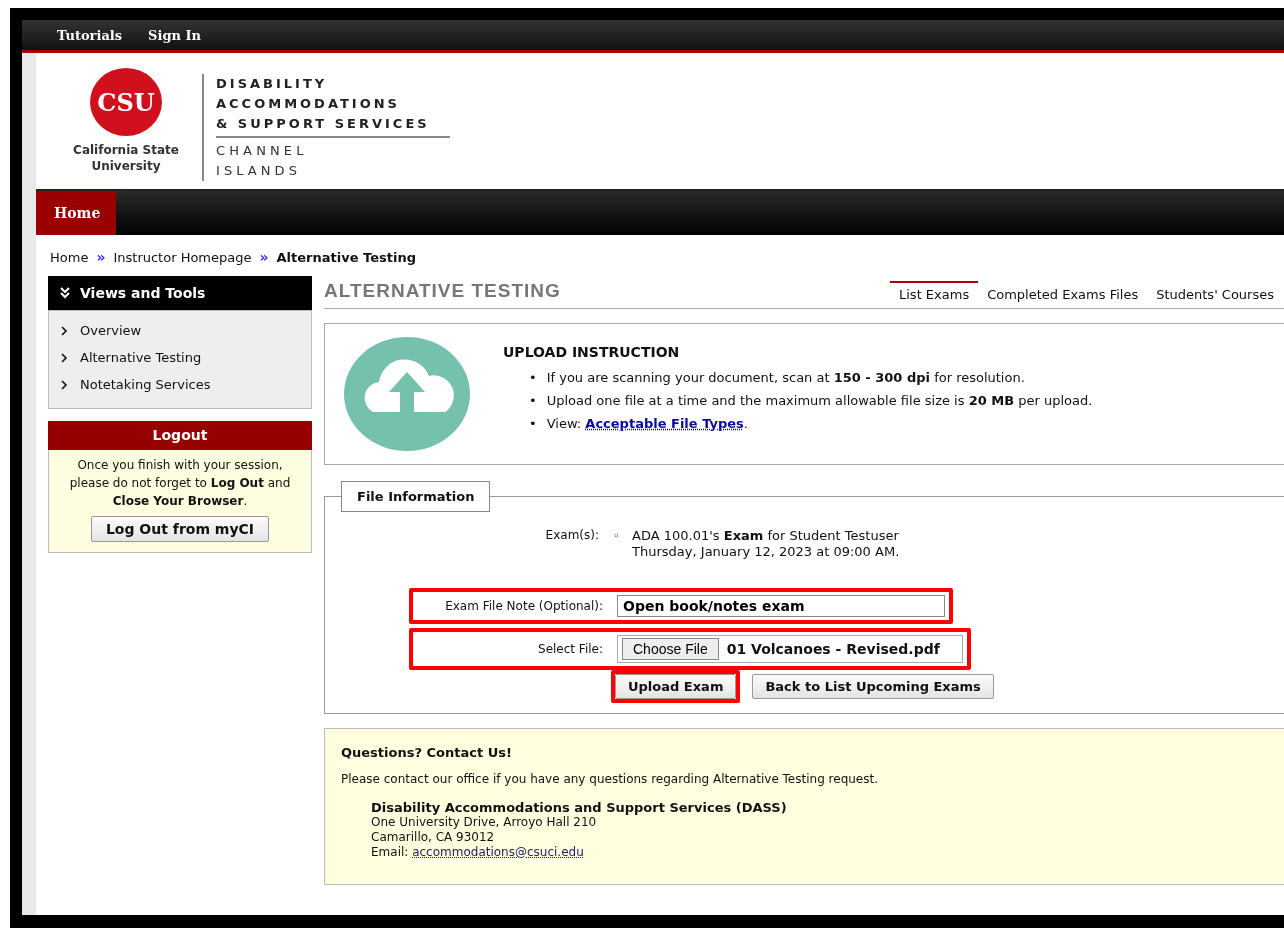 The image size is (1284, 943). What do you see at coordinates (572, 535) in the screenshot?
I see `field-label: Exam(s):` at bounding box center [572, 535].